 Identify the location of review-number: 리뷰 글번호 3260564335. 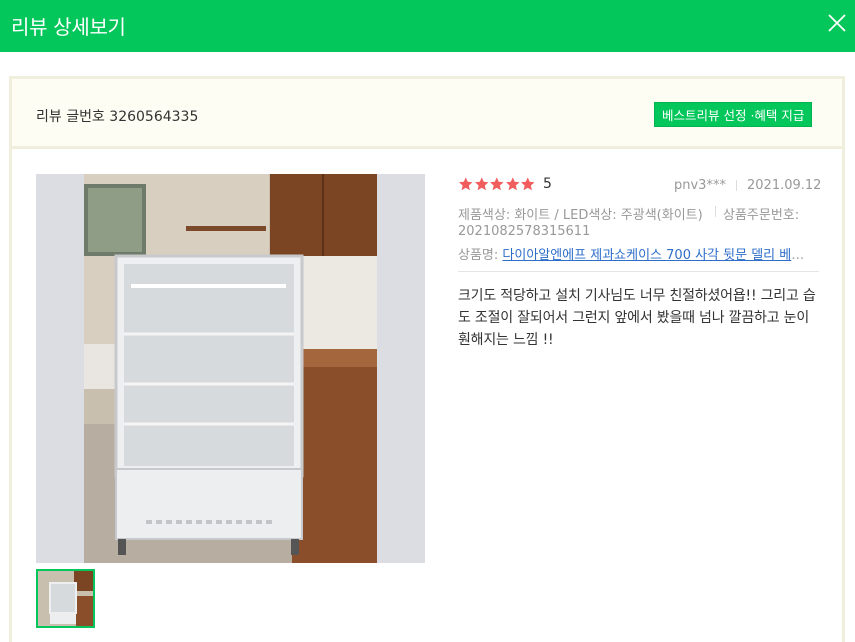
(117, 117).